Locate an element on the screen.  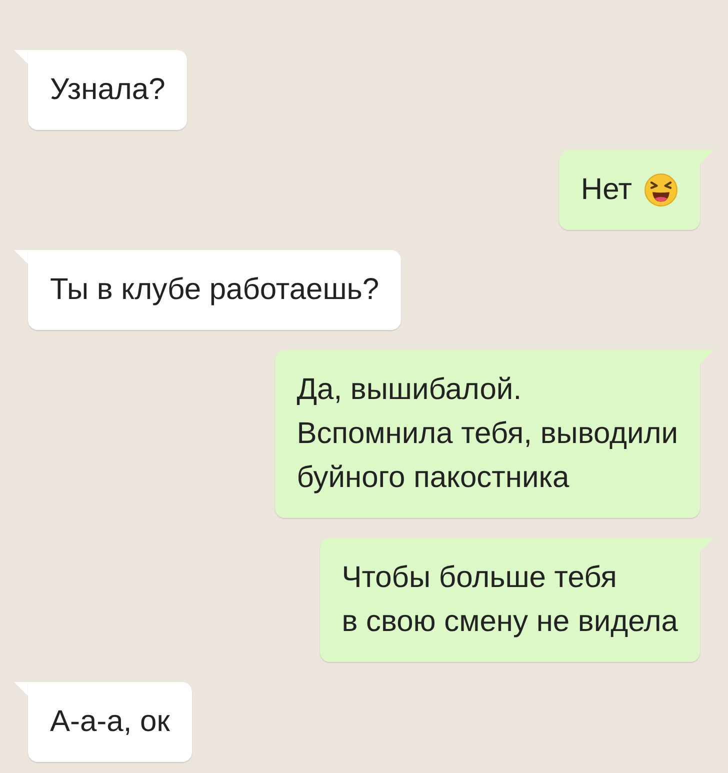
message-text: Чтобы больше тебя в свою смену не видела is located at coordinates (510, 600).